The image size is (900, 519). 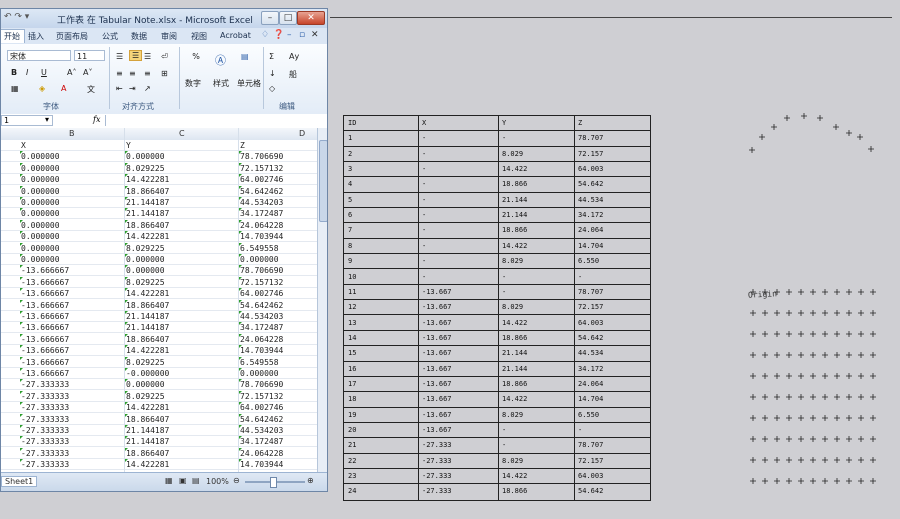 I want to click on window-close-icon: ✕, so click(x=315, y=35).